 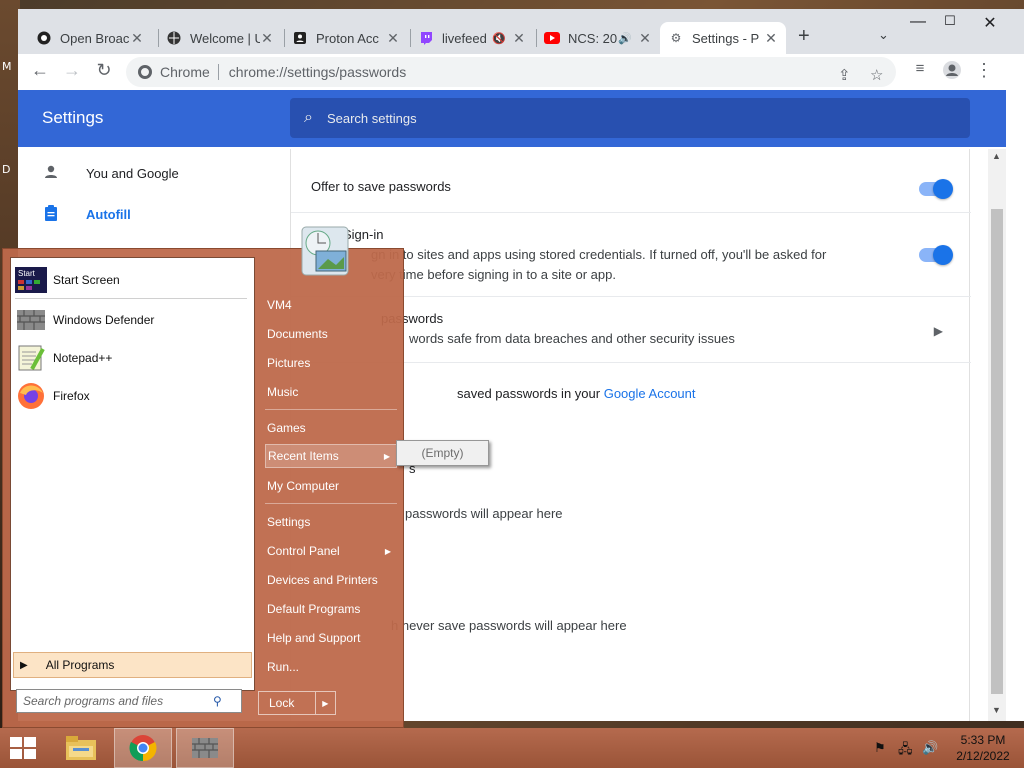 What do you see at coordinates (918, 22) in the screenshot?
I see `minimize-button: —` at bounding box center [918, 22].